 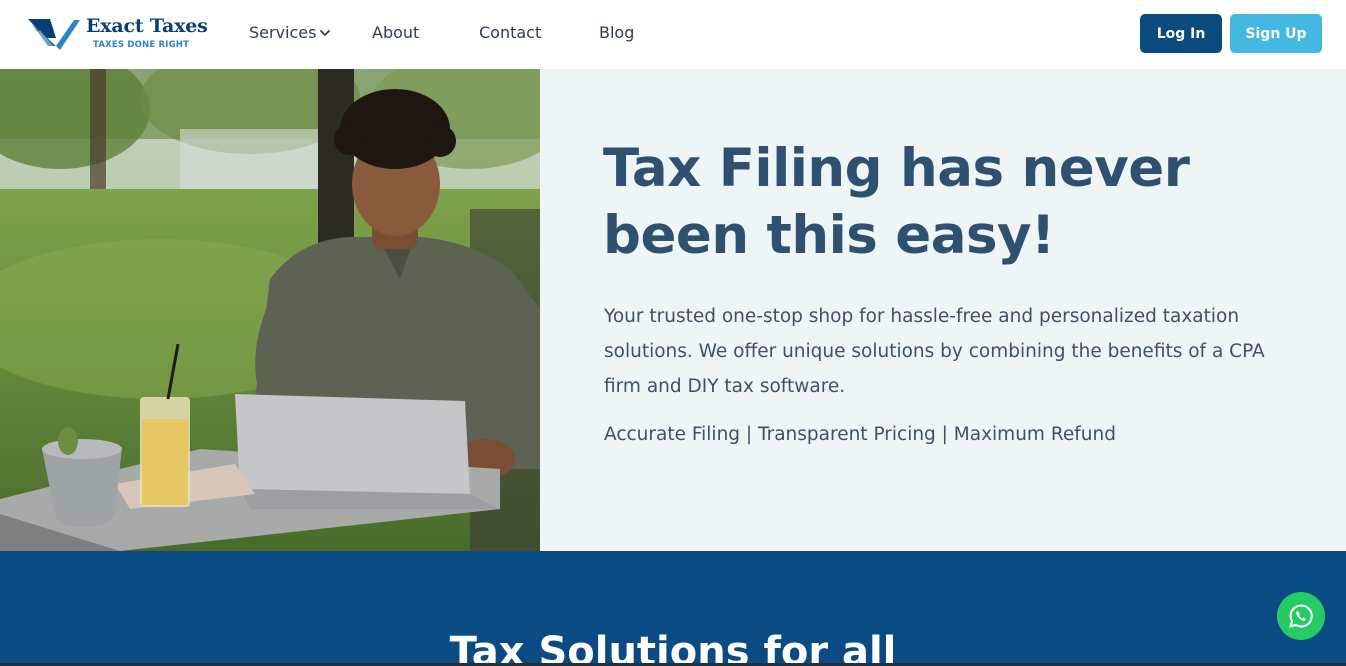 What do you see at coordinates (54, 34) in the screenshot?
I see `logo-mark-icon` at bounding box center [54, 34].